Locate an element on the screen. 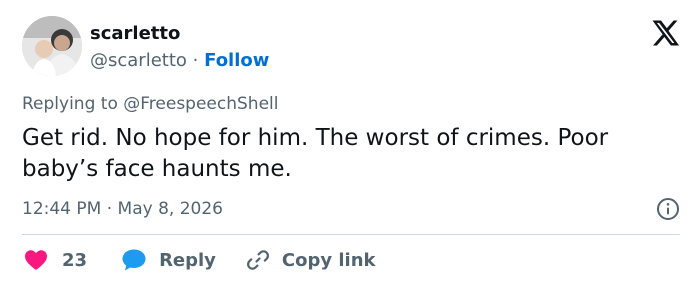 This screenshot has height=287, width=700. info-icon is located at coordinates (668, 209).